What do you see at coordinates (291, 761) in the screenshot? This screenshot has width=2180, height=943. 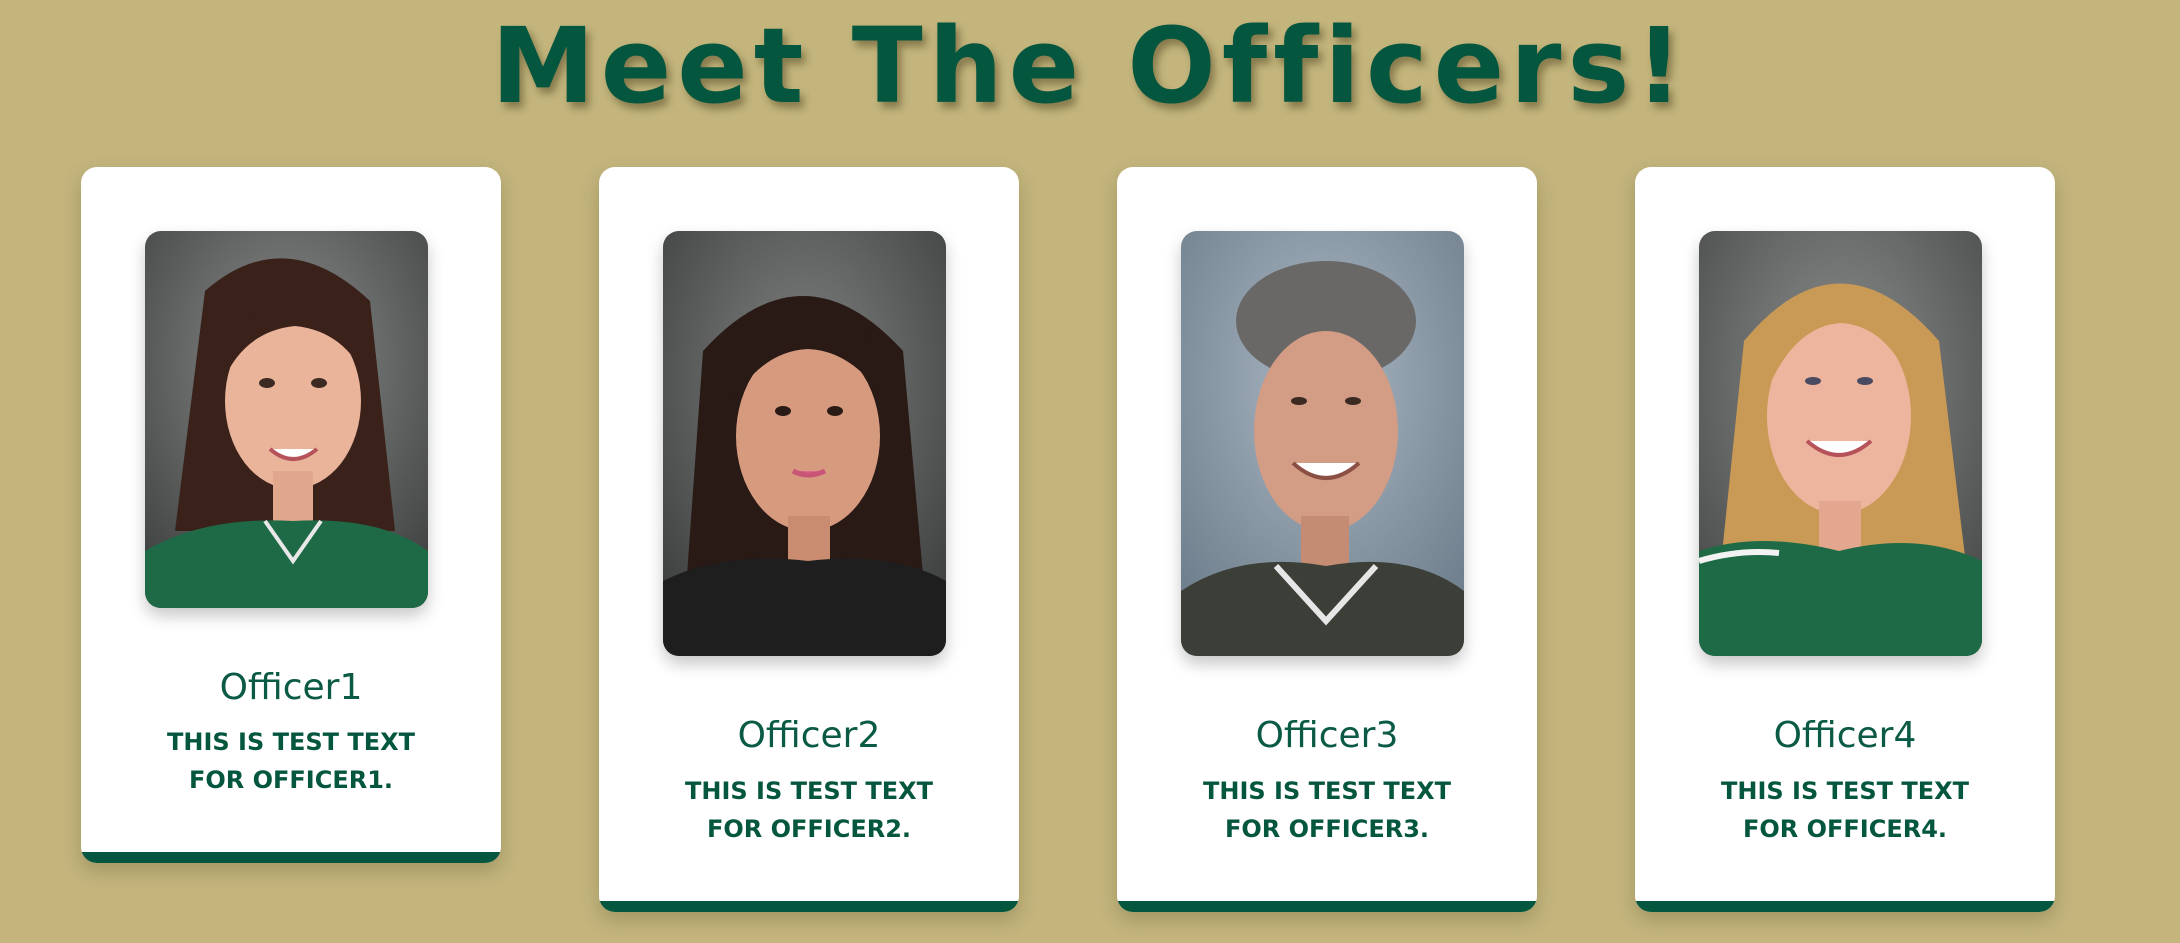 I see `officer-description: THIS IS TEST TEXT FOR OFFICER1.` at bounding box center [291, 761].